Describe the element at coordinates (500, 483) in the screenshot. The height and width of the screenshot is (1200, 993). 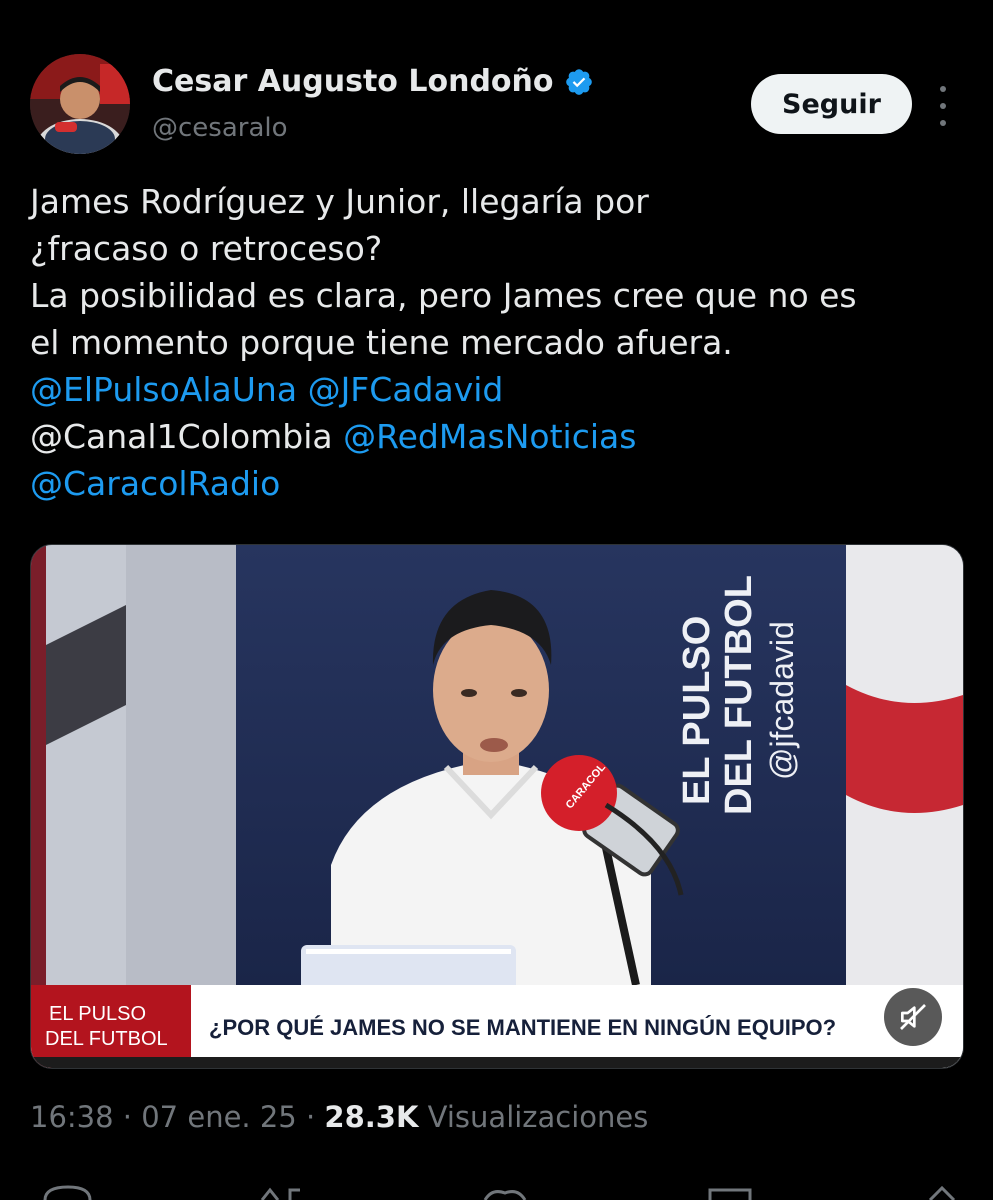
I see `tweet-line: @CaracolRadio` at that location.